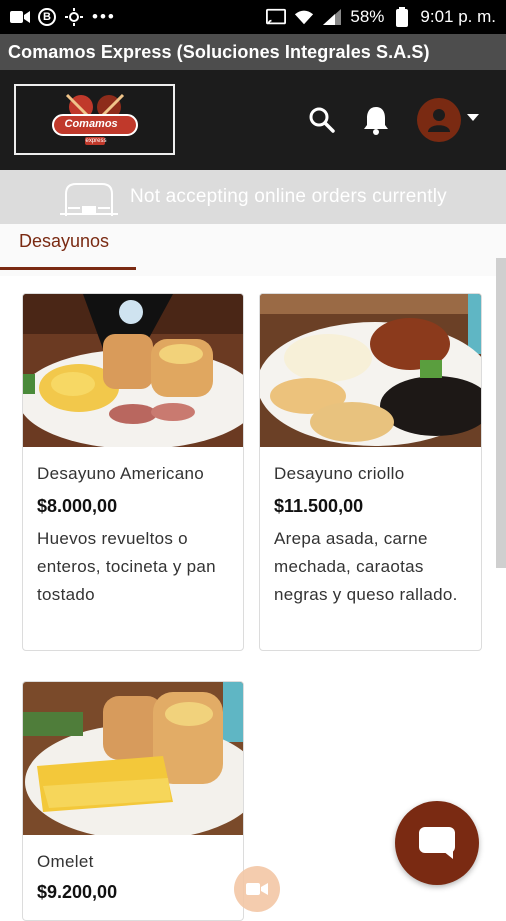 The image size is (506, 921). Describe the element at coordinates (376, 120) in the screenshot. I see `bell-icon` at that location.